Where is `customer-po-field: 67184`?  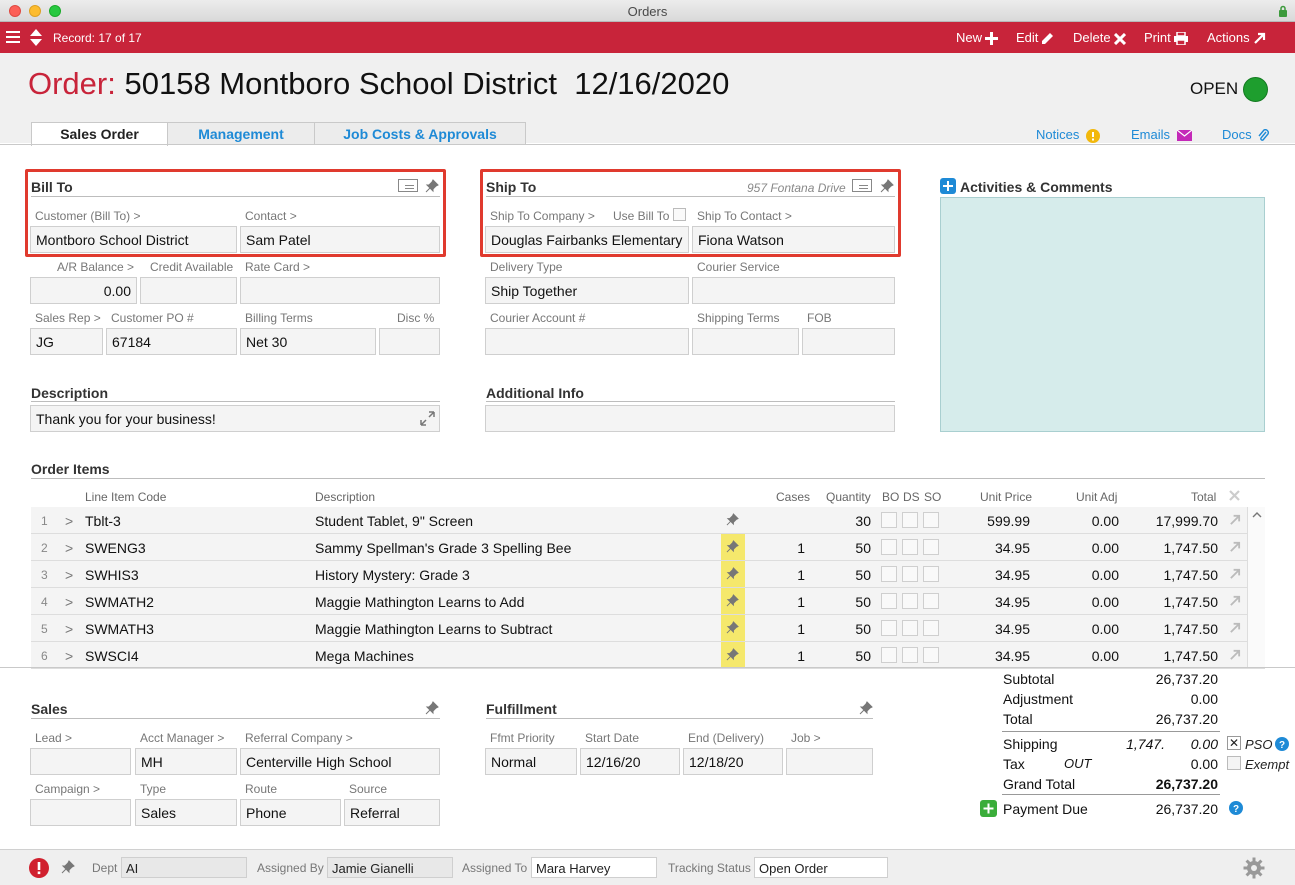
customer-po-field: 67184 is located at coordinates (171, 341).